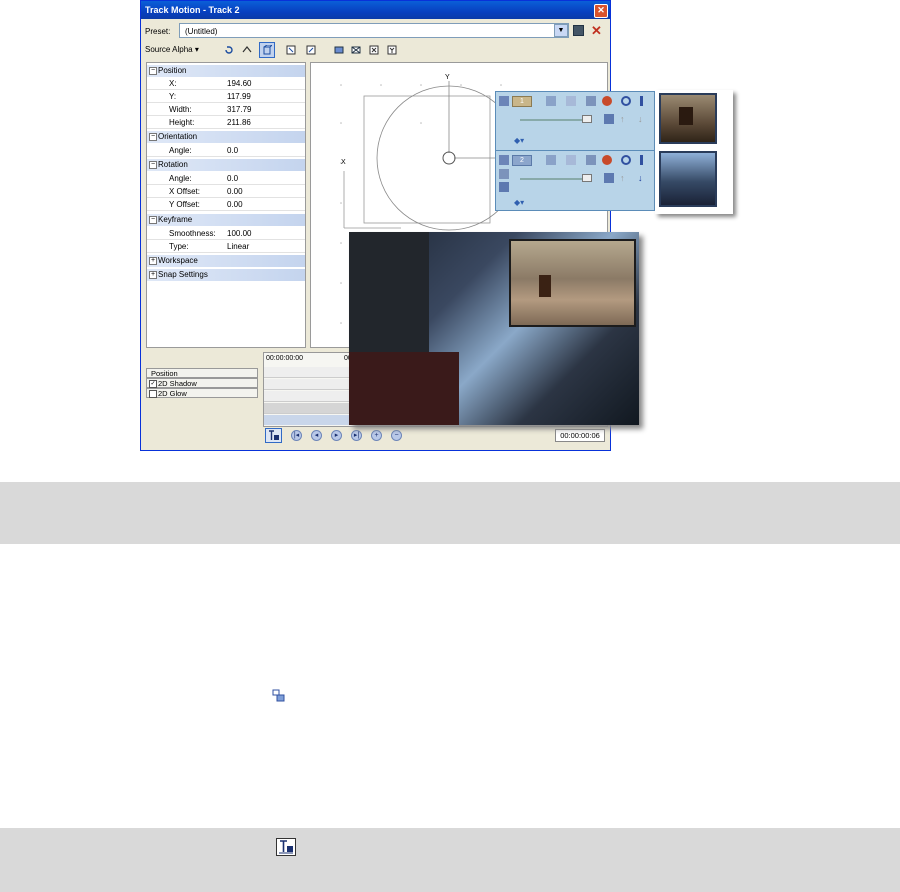 Image resolution: width=900 pixels, height=892 pixels. I want to click on prev-keyframe-icon: ◂, so click(316, 435).